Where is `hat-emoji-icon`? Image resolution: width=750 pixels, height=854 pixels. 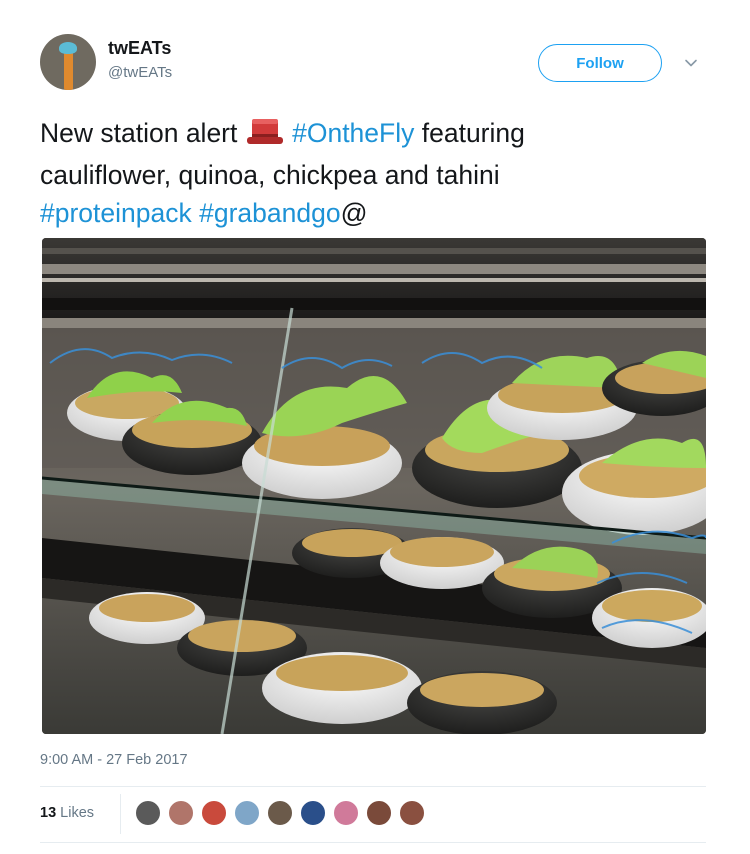 hat-emoji-icon is located at coordinates (265, 136).